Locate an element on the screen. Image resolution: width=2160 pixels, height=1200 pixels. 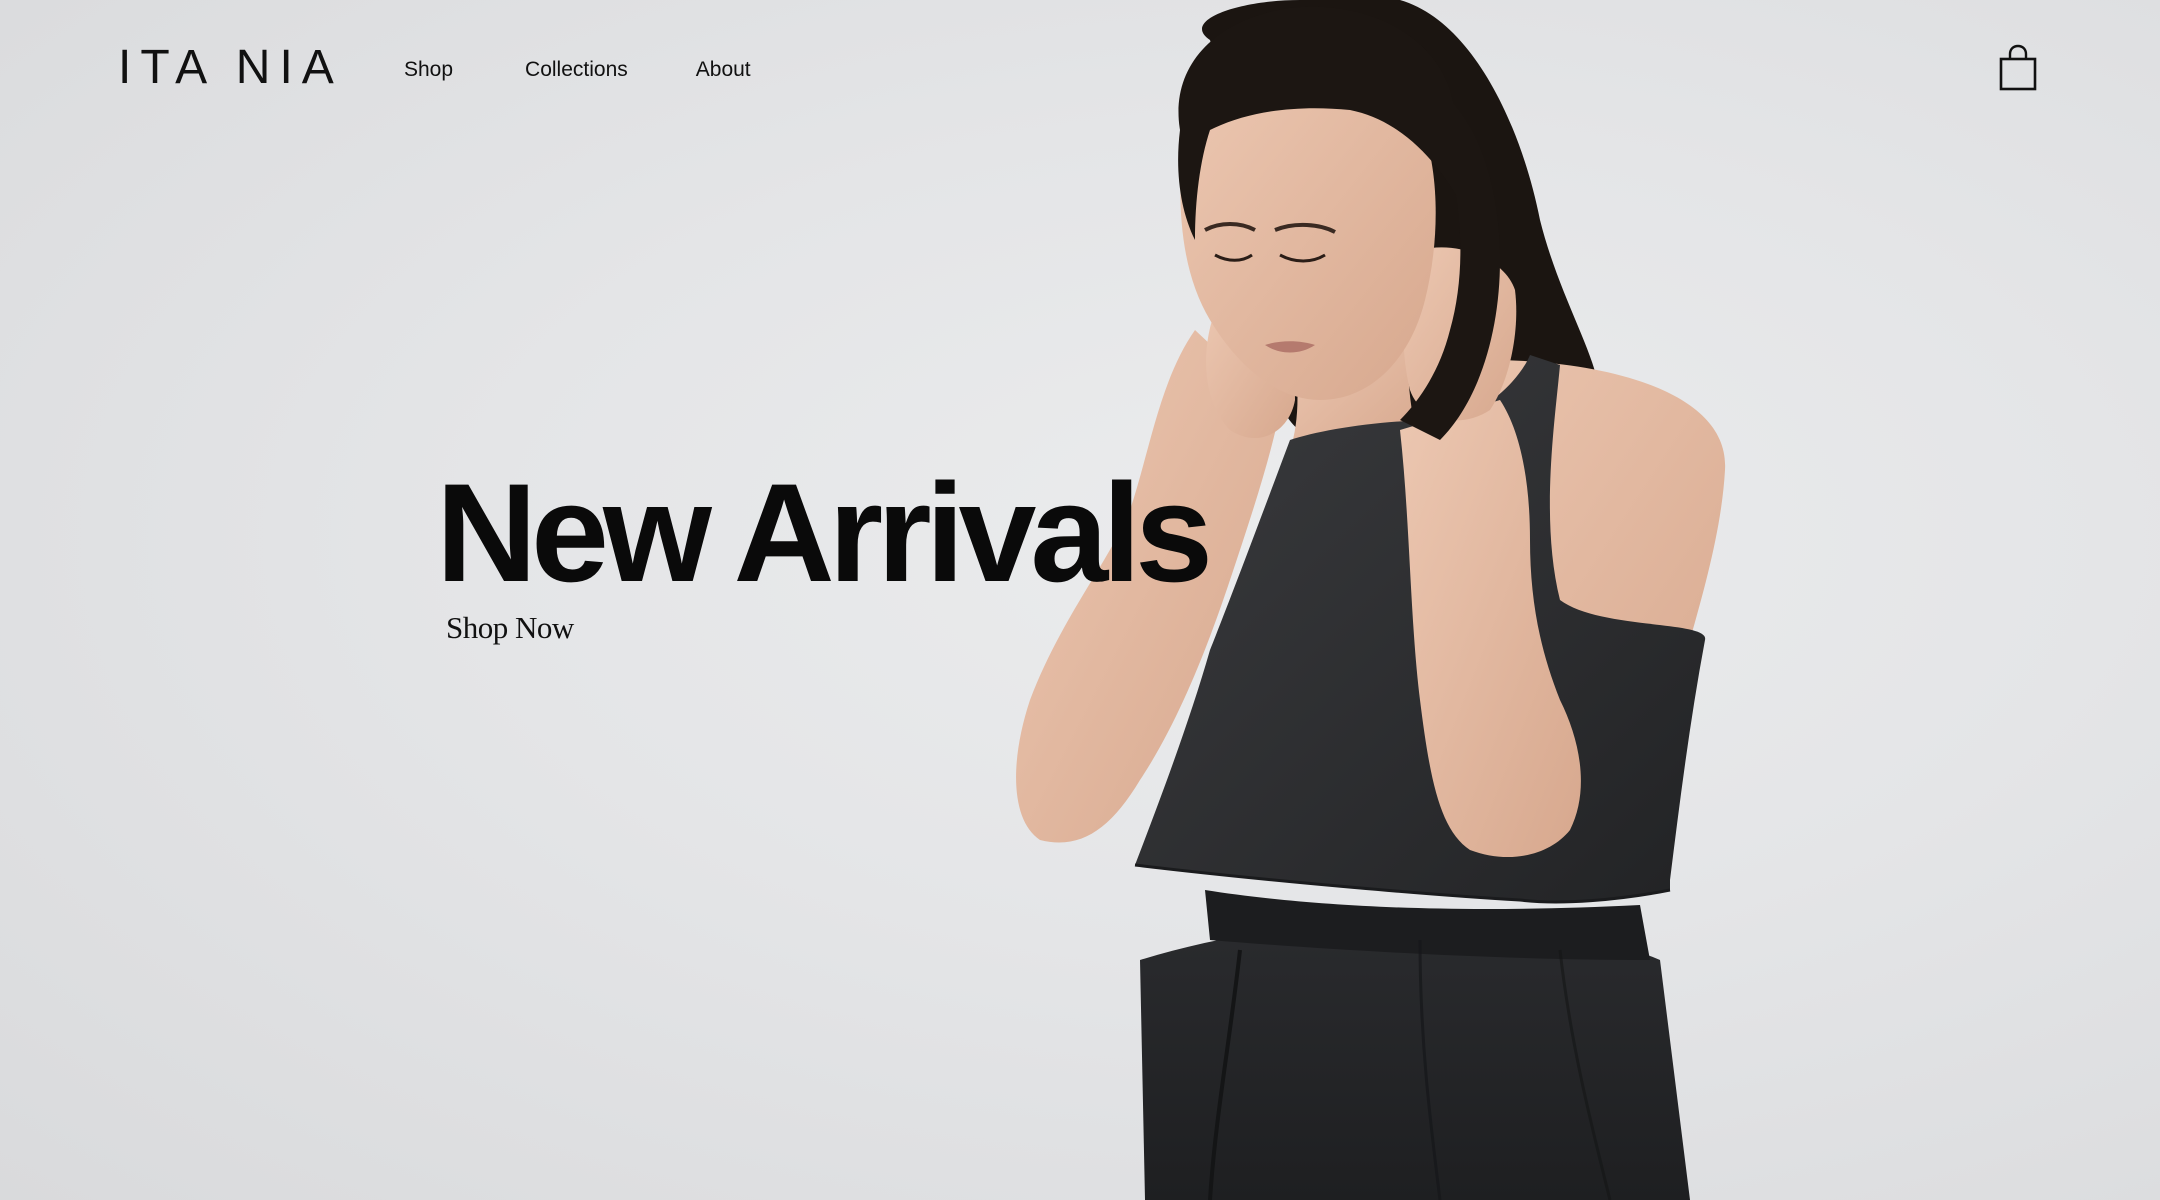
main-nav: Shop Collections About is located at coordinates (577, 70).